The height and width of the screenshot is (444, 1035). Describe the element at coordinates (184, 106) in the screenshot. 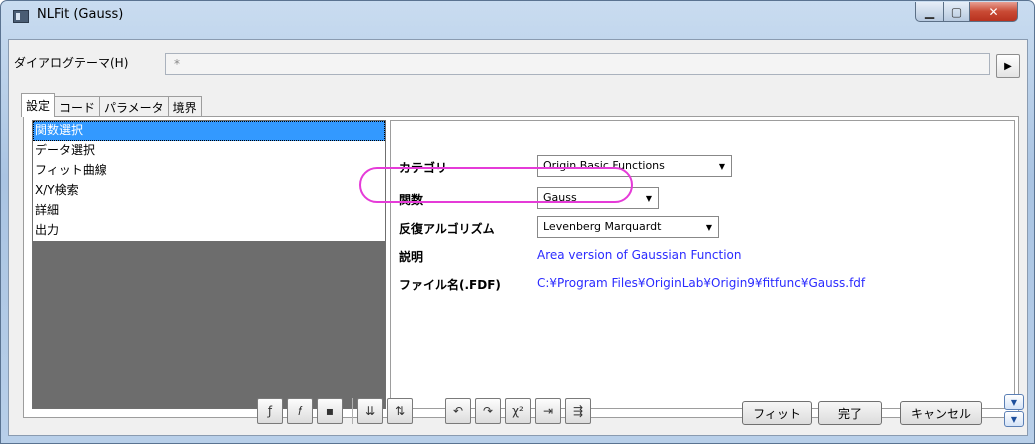

I see `tab-bounds: 境界` at that location.